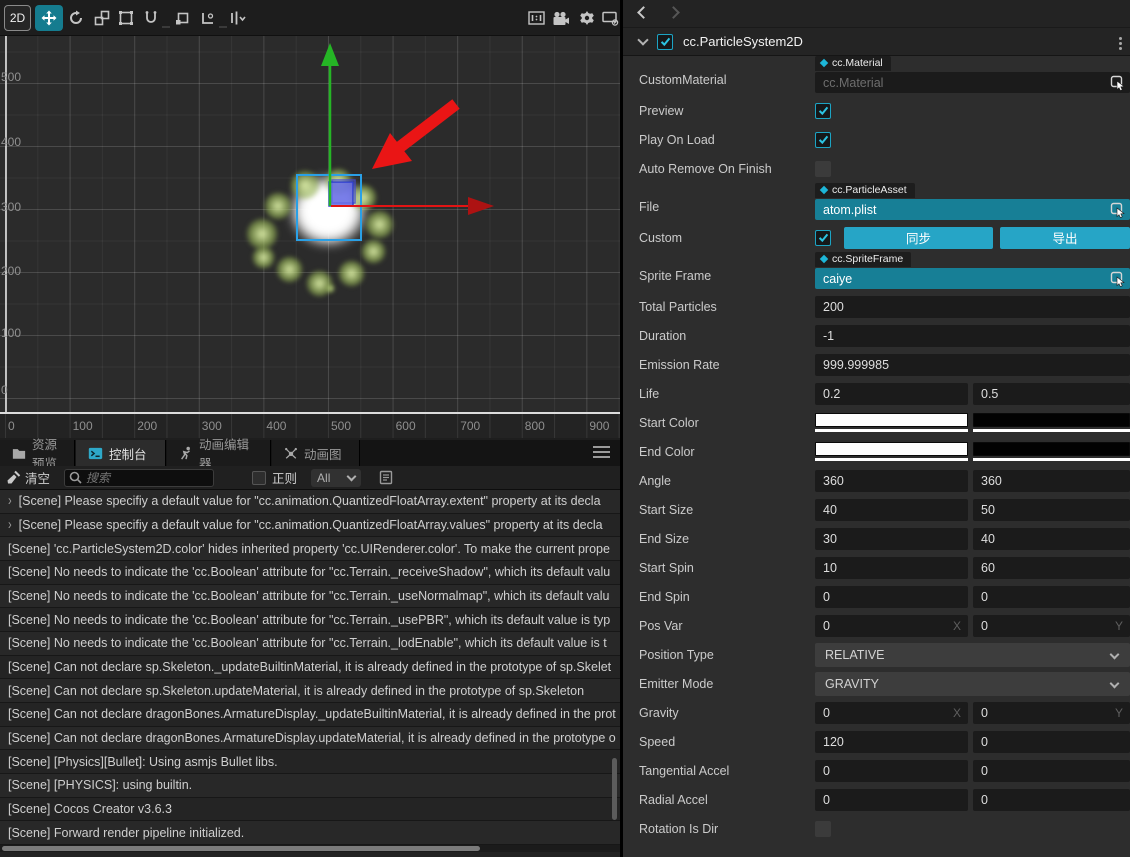 Image resolution: width=1130 pixels, height=857 pixels. I want to click on field-value: 0, so click(984, 799).